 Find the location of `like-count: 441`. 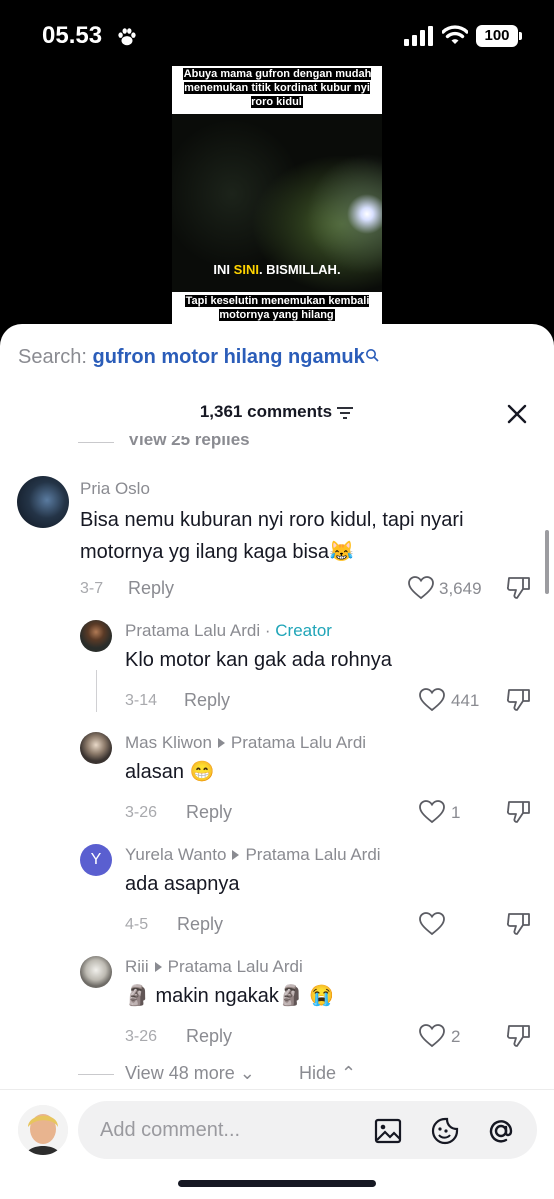

like-count: 441 is located at coordinates (465, 700).